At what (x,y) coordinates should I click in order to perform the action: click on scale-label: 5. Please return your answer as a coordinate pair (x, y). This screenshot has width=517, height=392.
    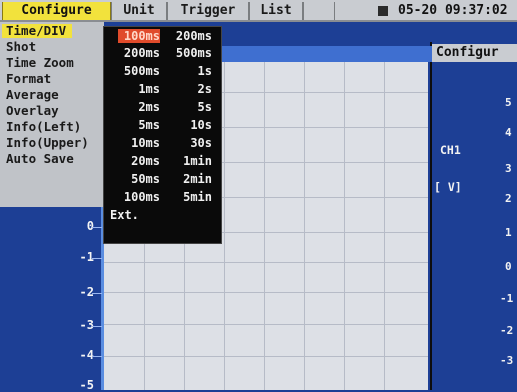
    Looking at the image, I should click on (508, 102).